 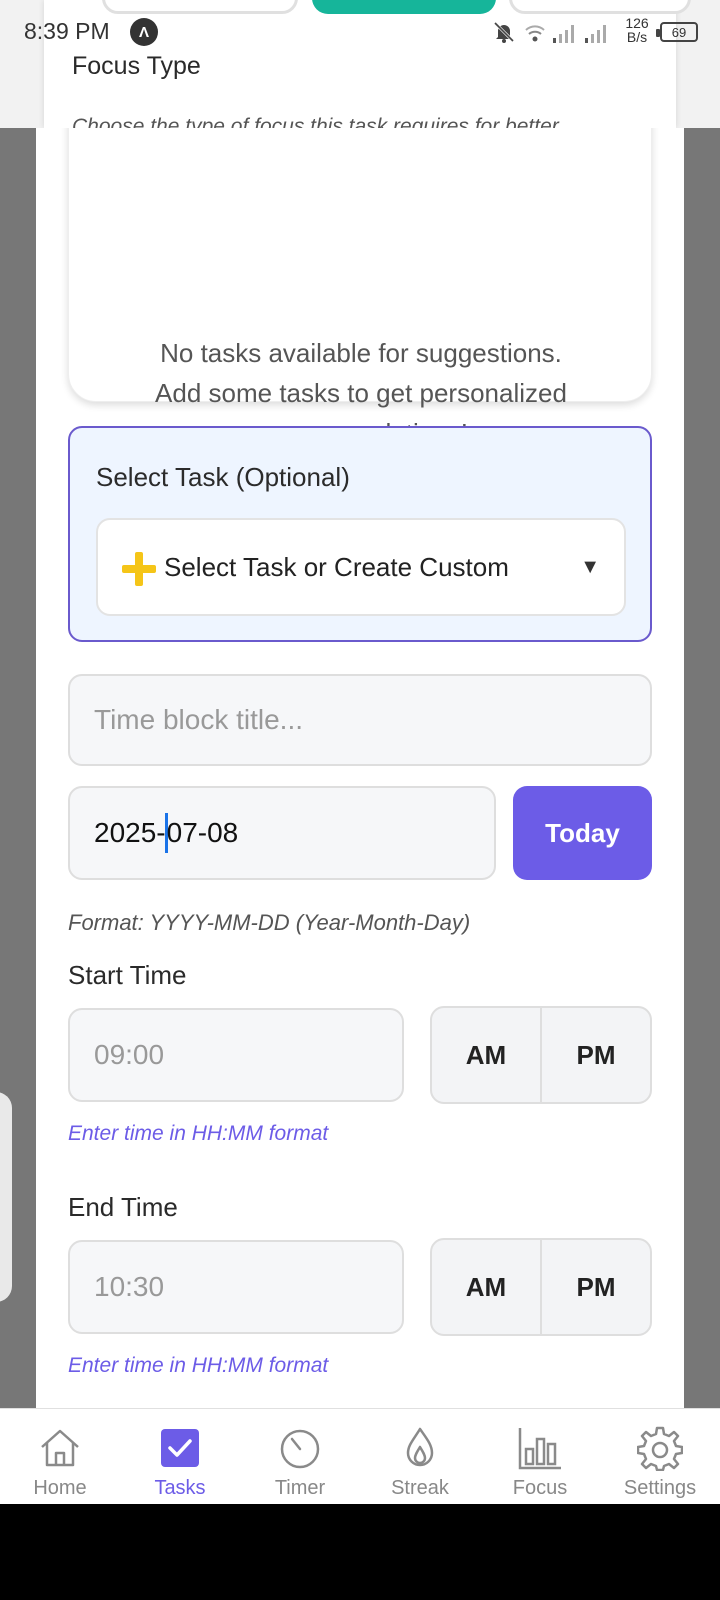 I want to click on timer-icon, so click(x=300, y=1449).